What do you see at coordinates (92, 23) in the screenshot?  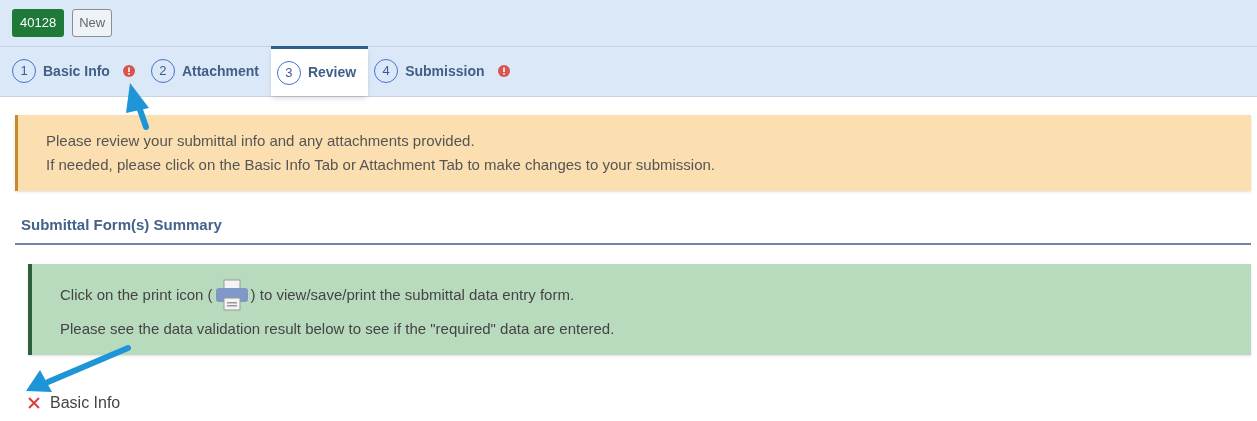 I see `status-badge: New` at bounding box center [92, 23].